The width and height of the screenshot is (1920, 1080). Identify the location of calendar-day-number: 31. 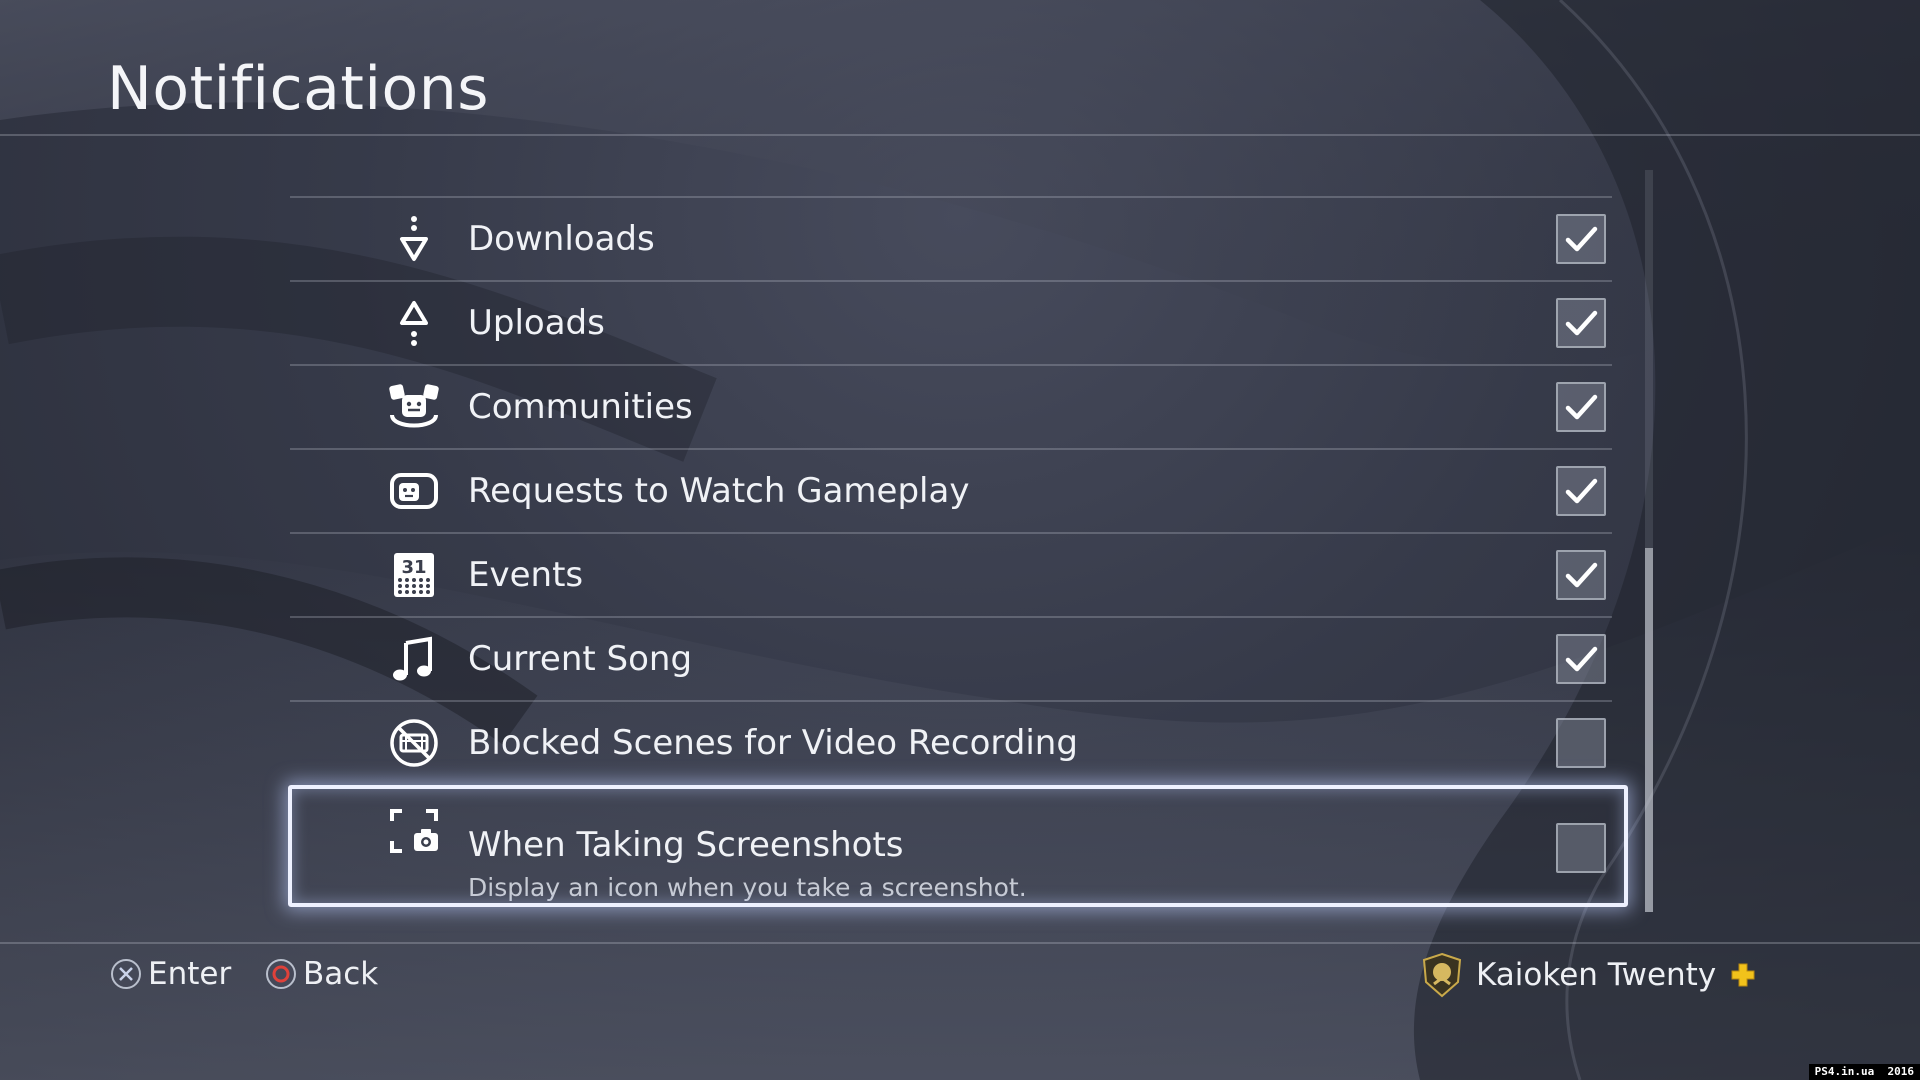
(413, 567).